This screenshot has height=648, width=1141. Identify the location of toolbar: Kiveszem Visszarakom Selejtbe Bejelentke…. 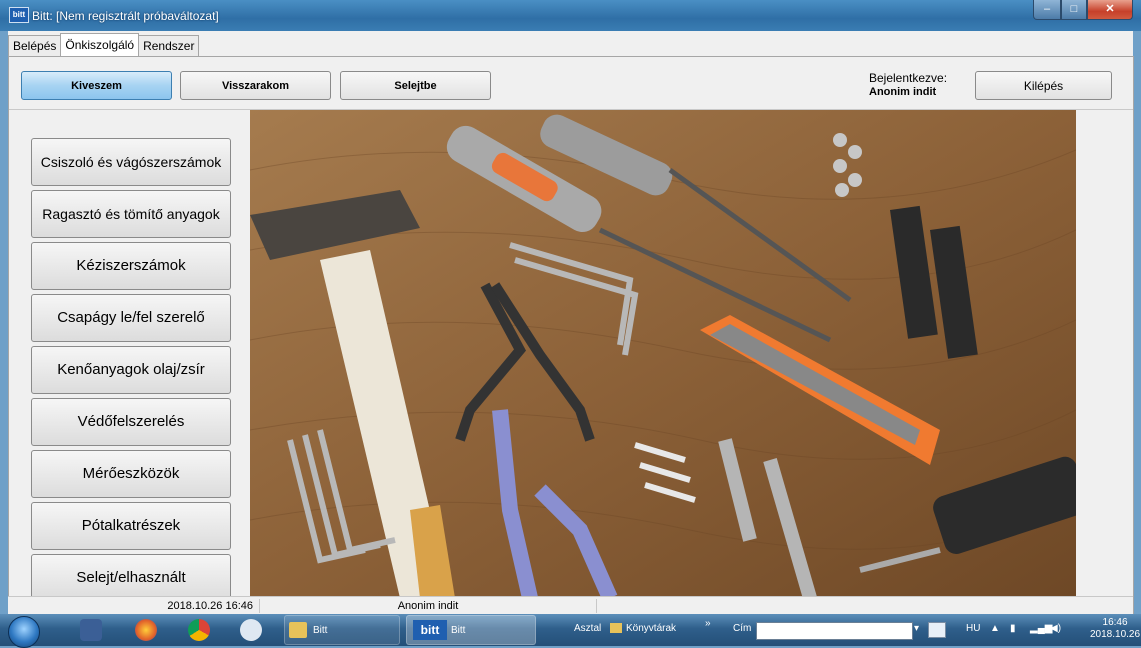
(571, 83).